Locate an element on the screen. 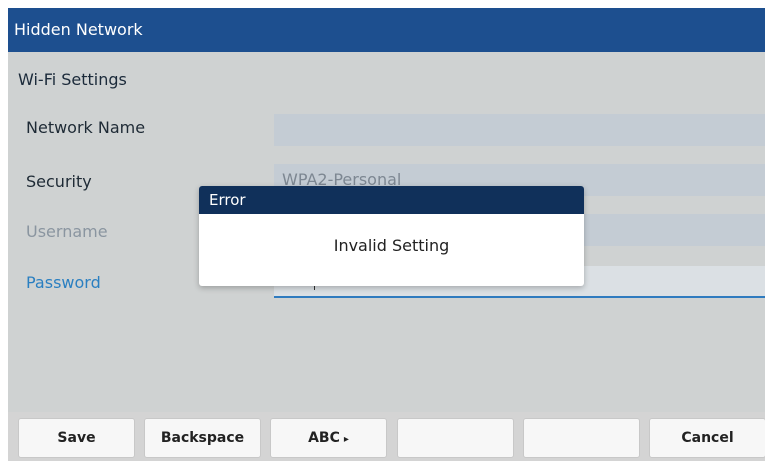 This screenshot has height=461, width=765. username-label: Username is located at coordinates (67, 231).